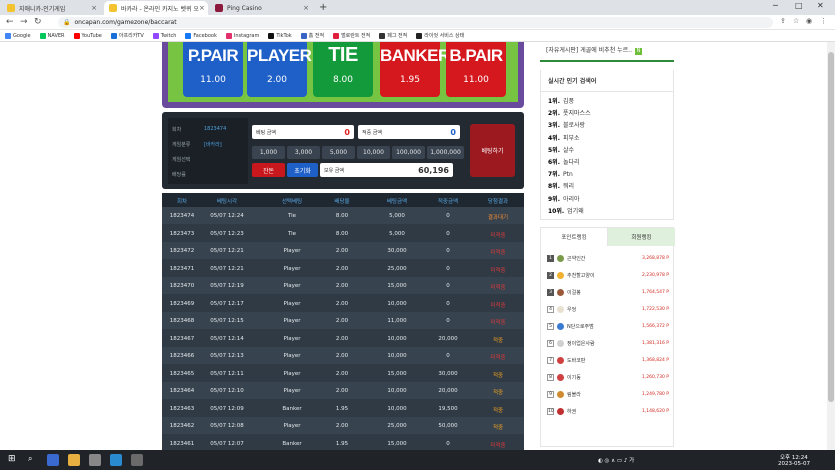  Describe the element at coordinates (561, 185) in the screenshot. I see `keyword-item: 8위. 뭐리` at that location.